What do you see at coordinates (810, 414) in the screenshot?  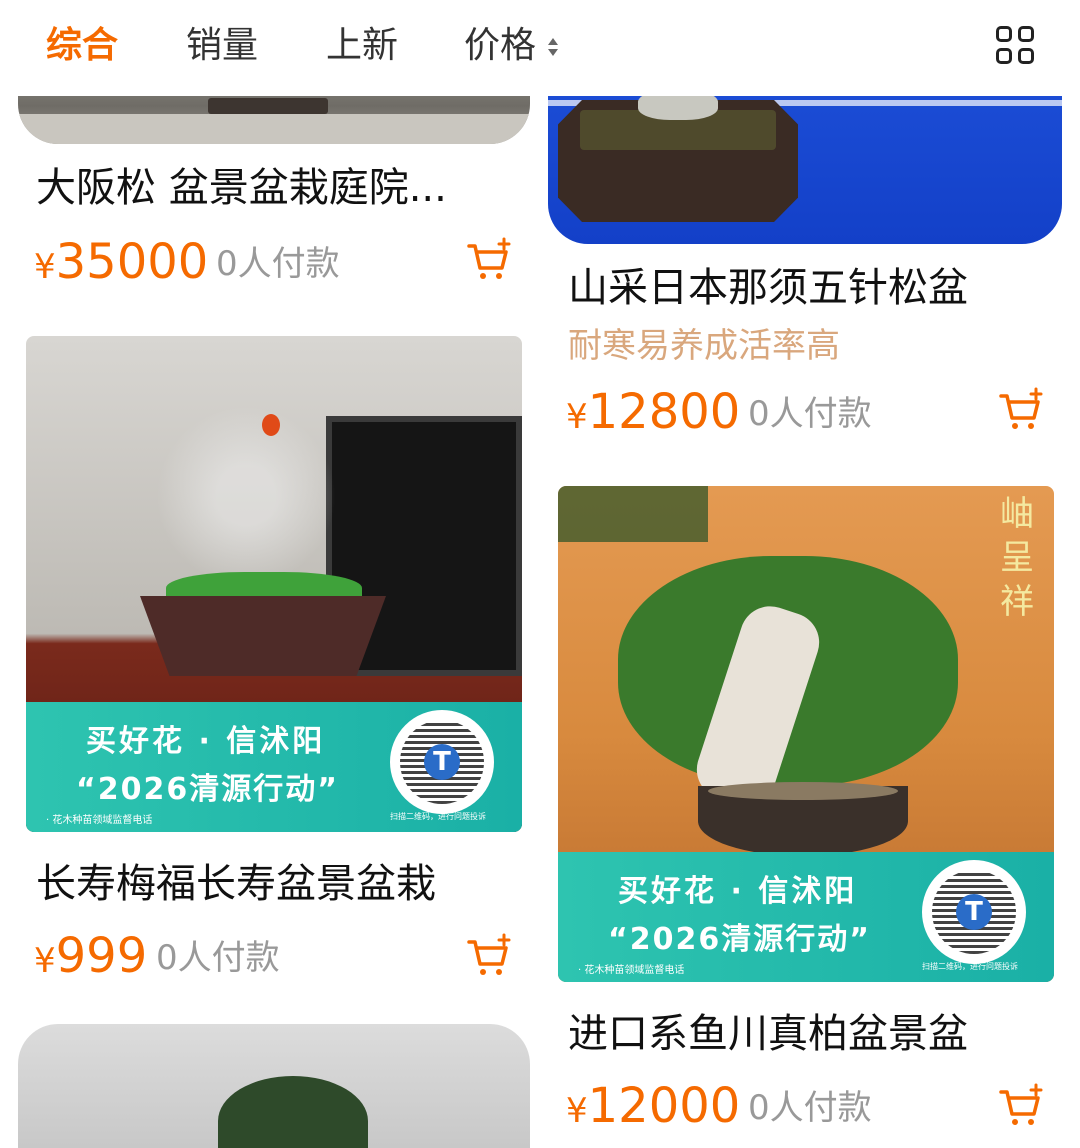 I see `paid-count-2: 0人付款` at bounding box center [810, 414].